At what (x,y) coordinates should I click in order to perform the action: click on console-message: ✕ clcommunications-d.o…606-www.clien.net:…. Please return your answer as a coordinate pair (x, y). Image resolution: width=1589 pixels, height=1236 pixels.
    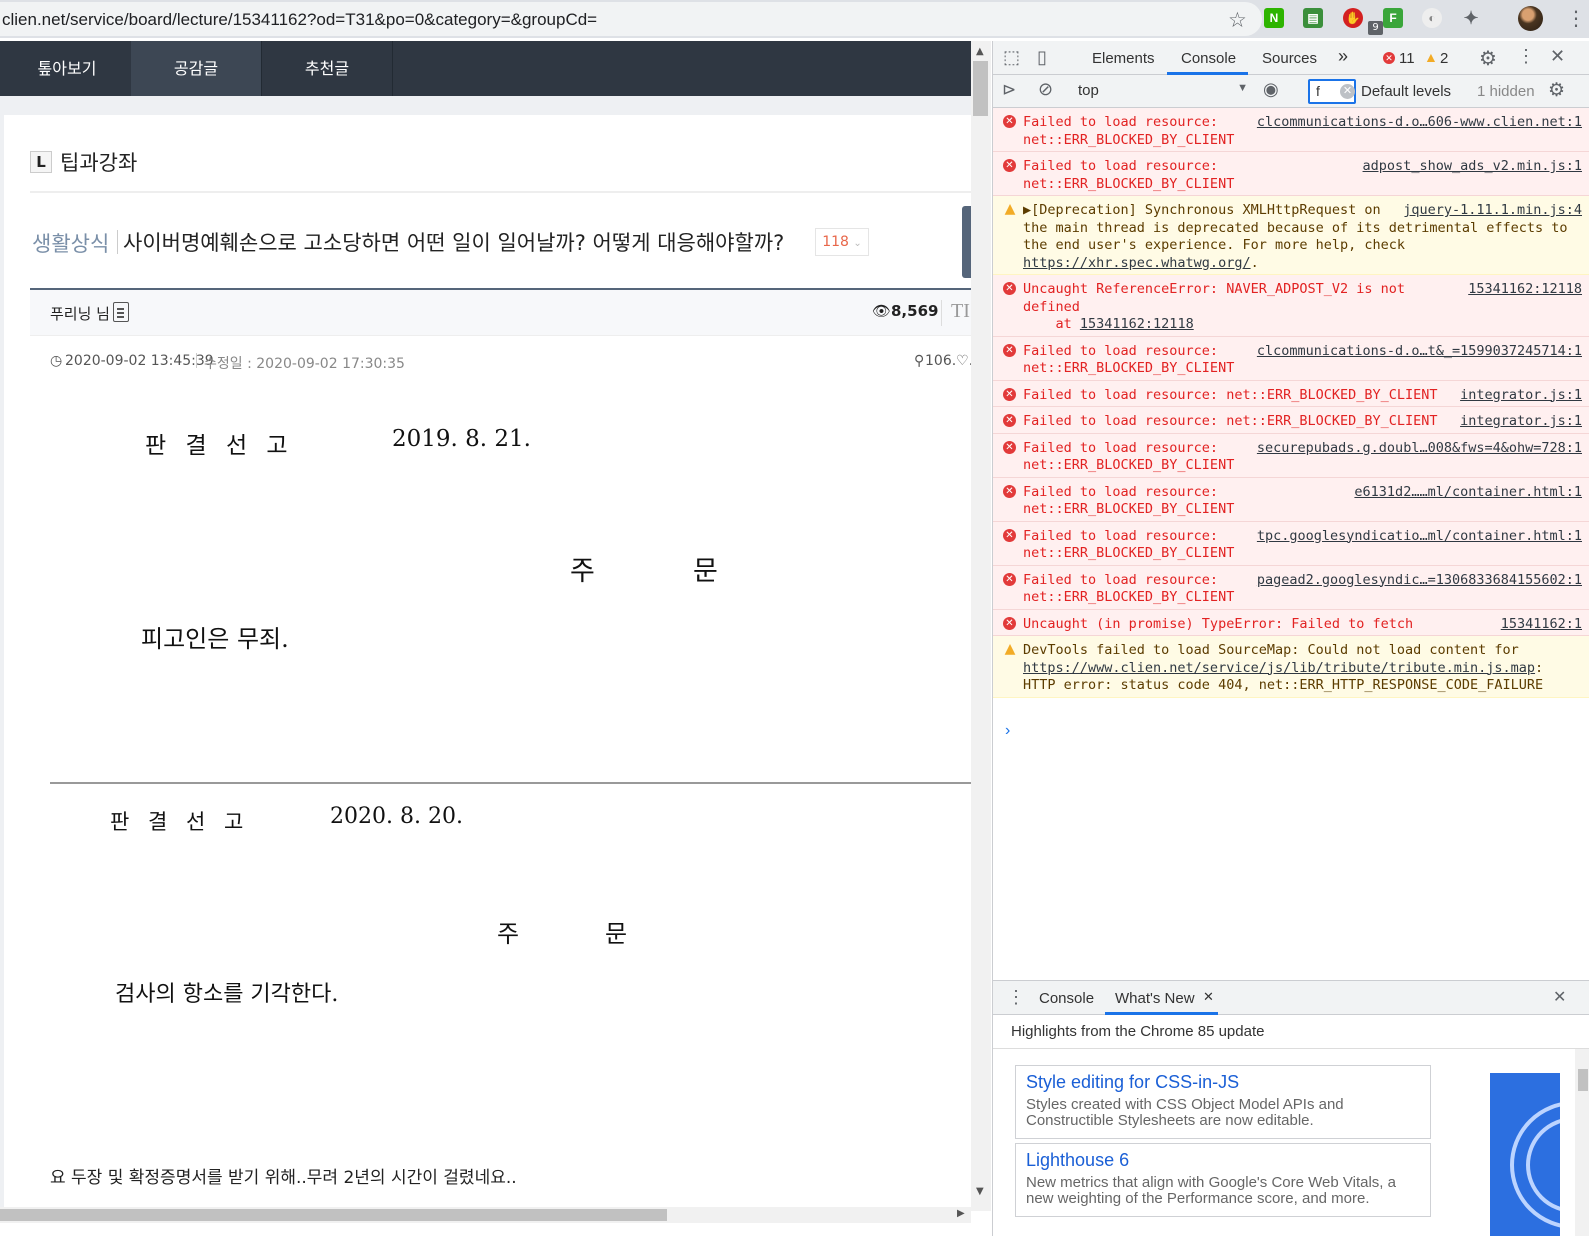
    Looking at the image, I should click on (1291, 130).